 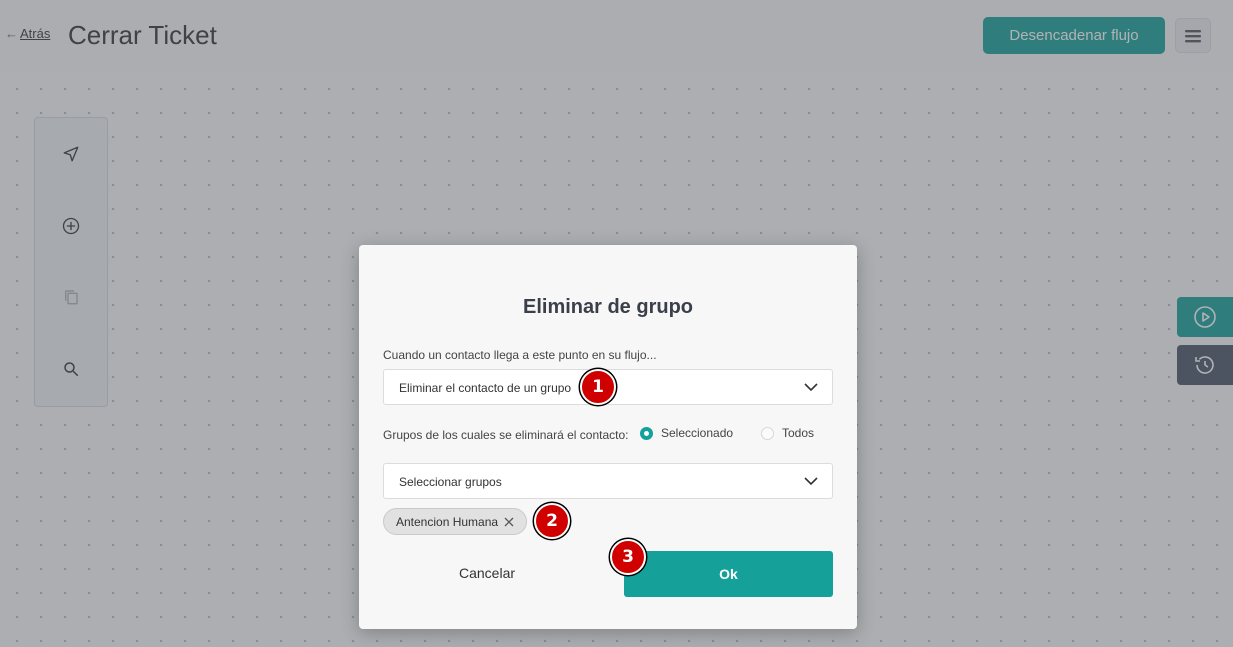 I want to click on radio-selected-label: Seleccionado, so click(x=697, y=433).